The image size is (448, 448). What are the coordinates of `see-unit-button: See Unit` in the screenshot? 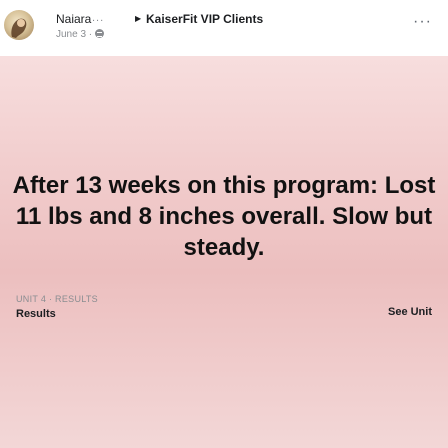 It's located at (410, 312).